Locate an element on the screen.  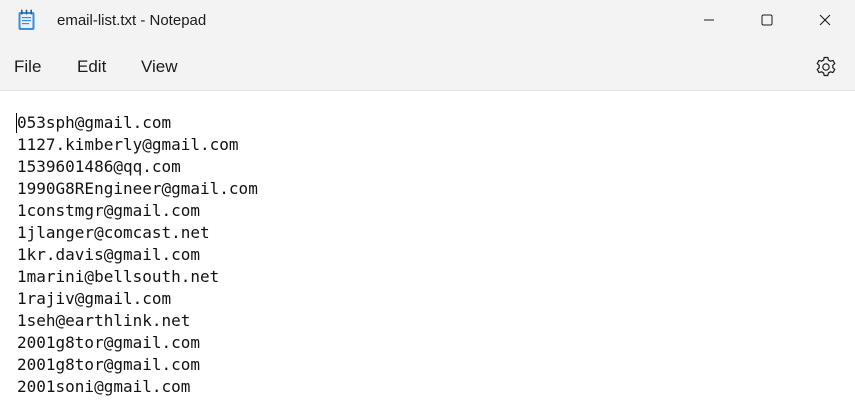
minimize-button is located at coordinates (709, 20).